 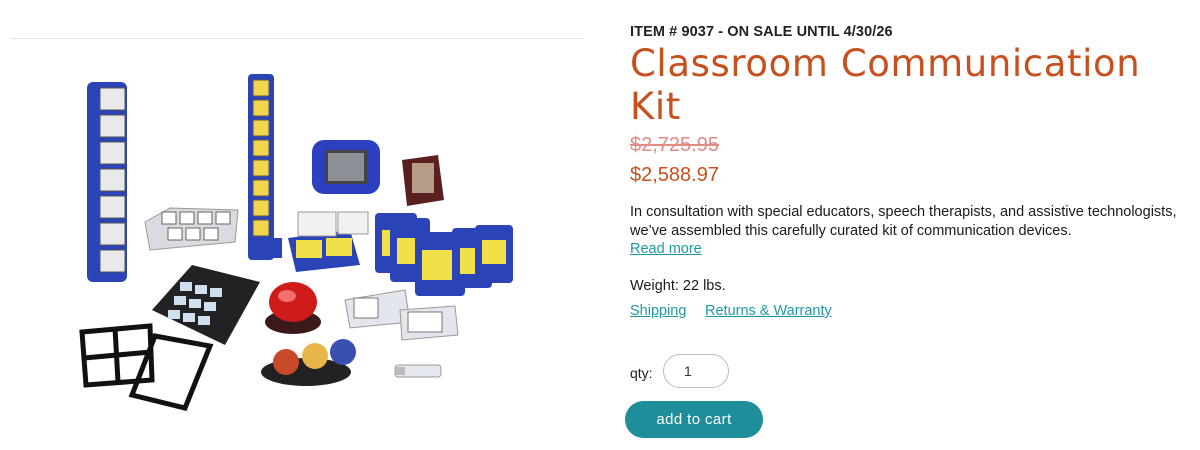 What do you see at coordinates (885, 85) in the screenshot?
I see `product-title: Classroom Communication Kit` at bounding box center [885, 85].